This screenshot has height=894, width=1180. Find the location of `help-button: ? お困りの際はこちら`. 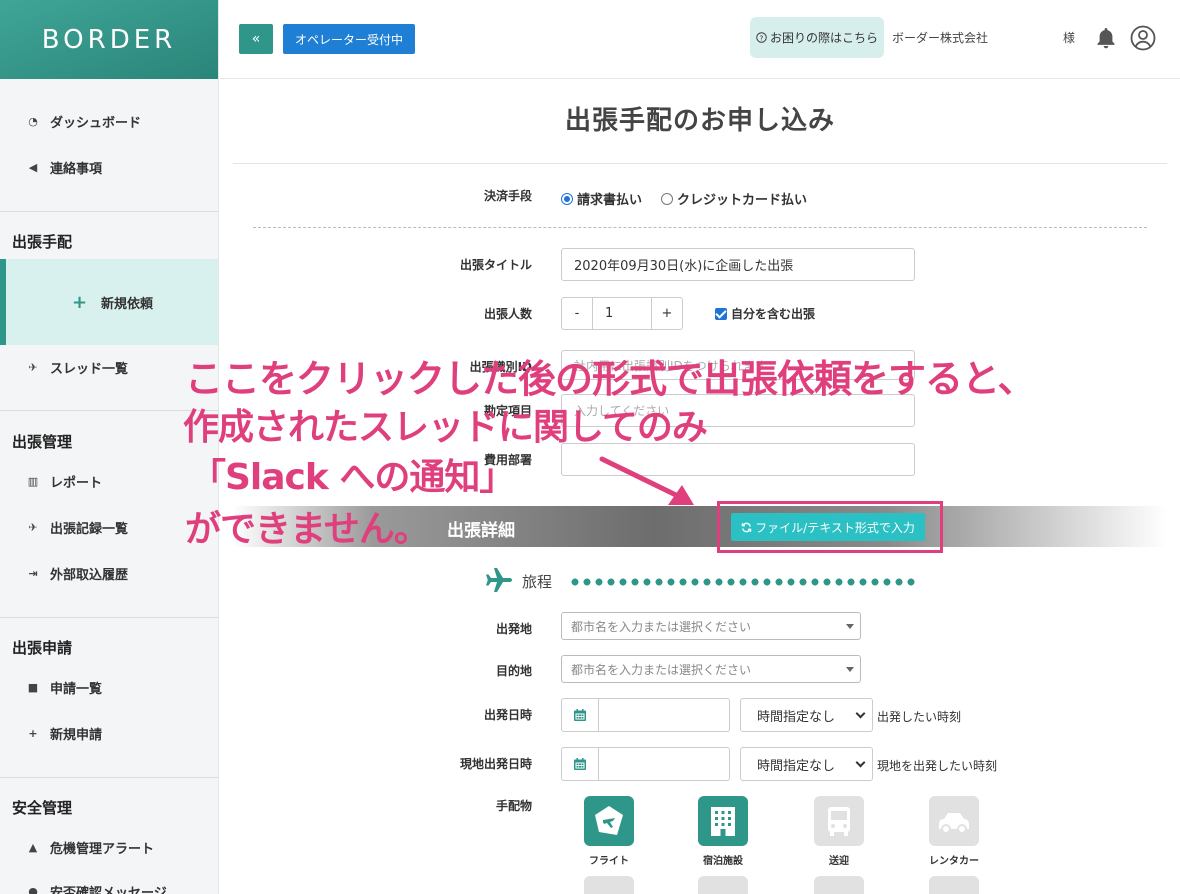

help-button: ? お困りの際はこちら is located at coordinates (817, 37).